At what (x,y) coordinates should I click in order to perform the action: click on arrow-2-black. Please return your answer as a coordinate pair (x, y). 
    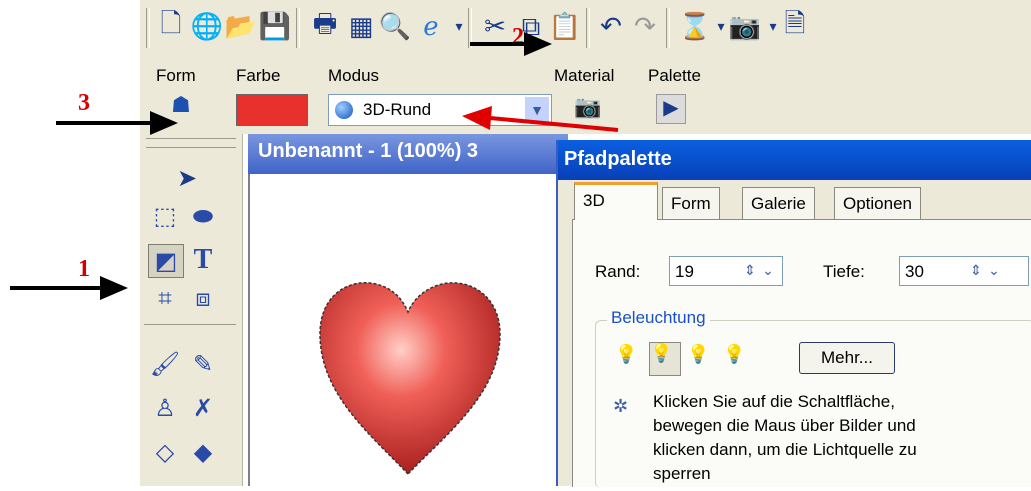
    Looking at the image, I should click on (511, 44).